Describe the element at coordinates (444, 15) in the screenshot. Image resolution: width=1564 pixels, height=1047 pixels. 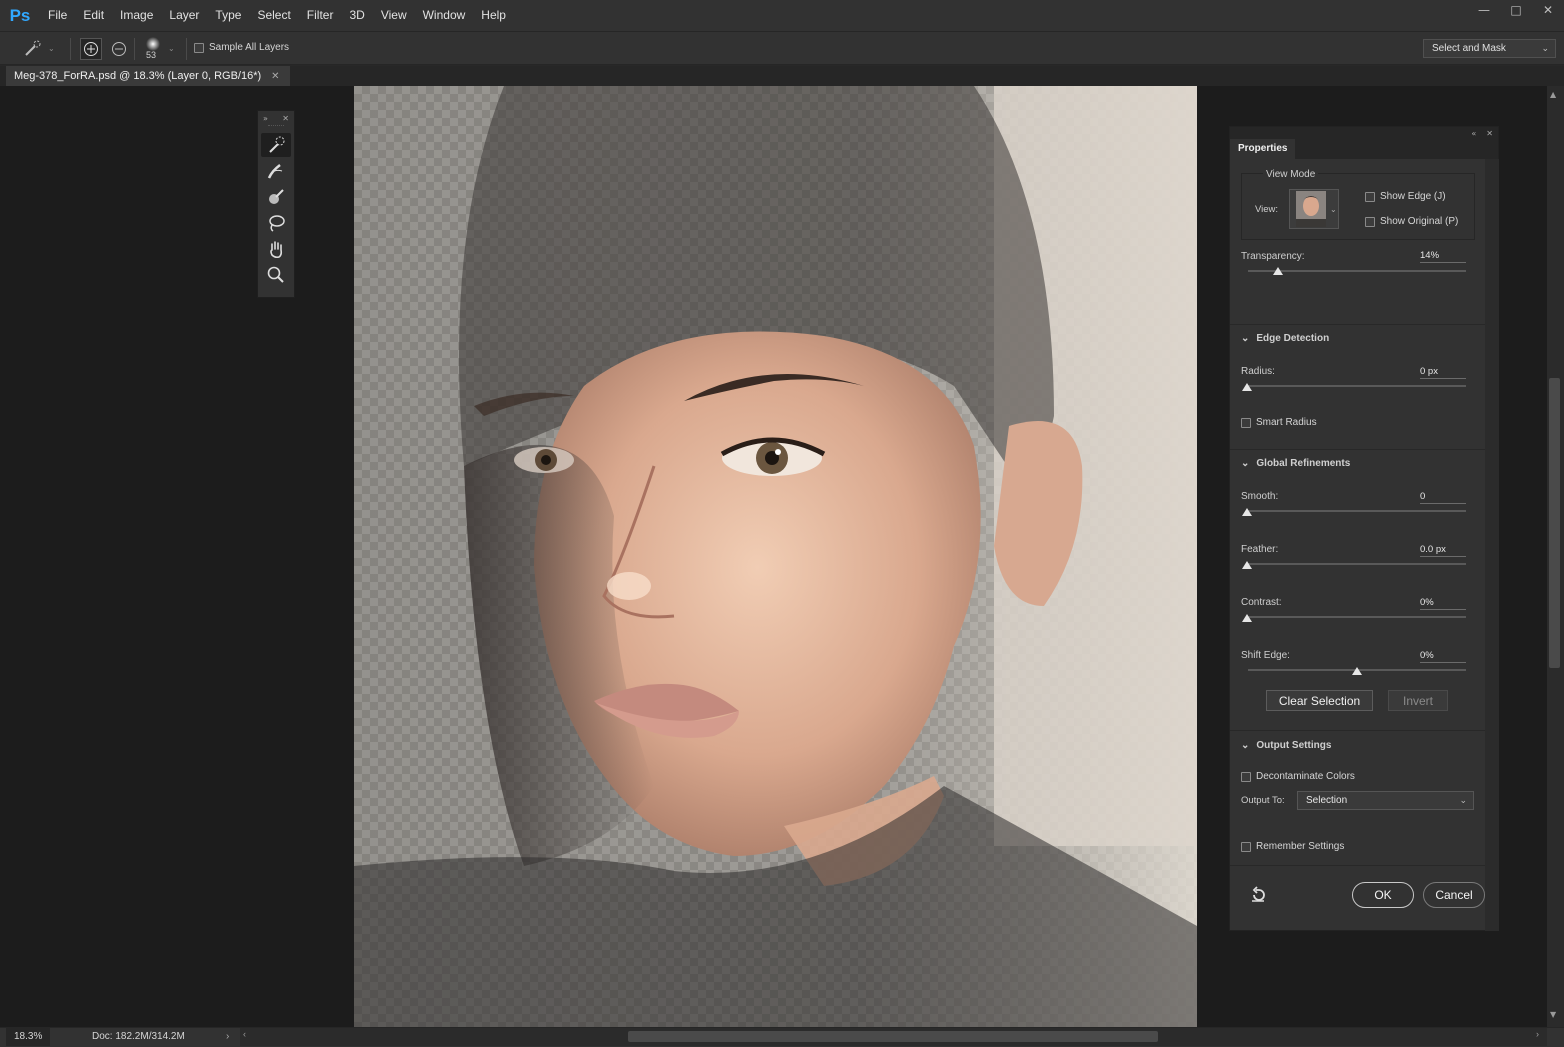
I see `menu-window: Window` at that location.